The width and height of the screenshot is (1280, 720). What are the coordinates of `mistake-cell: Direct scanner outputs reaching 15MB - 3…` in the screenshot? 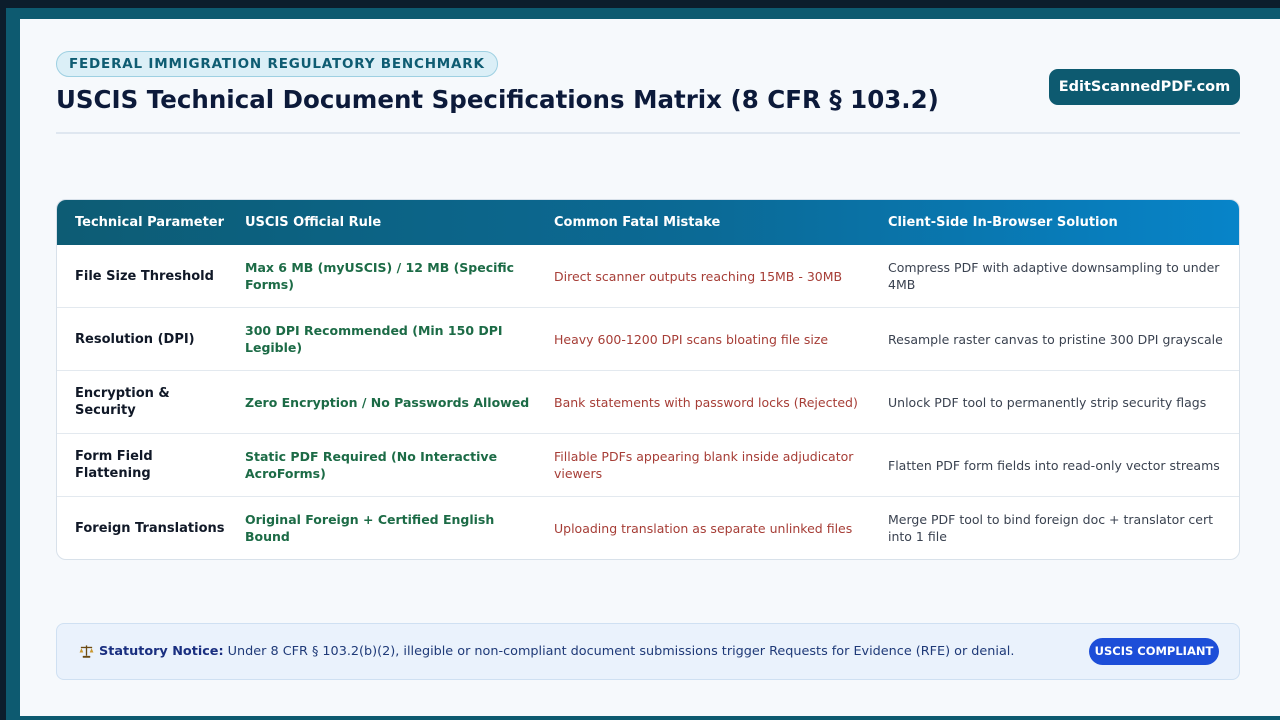 It's located at (698, 276).